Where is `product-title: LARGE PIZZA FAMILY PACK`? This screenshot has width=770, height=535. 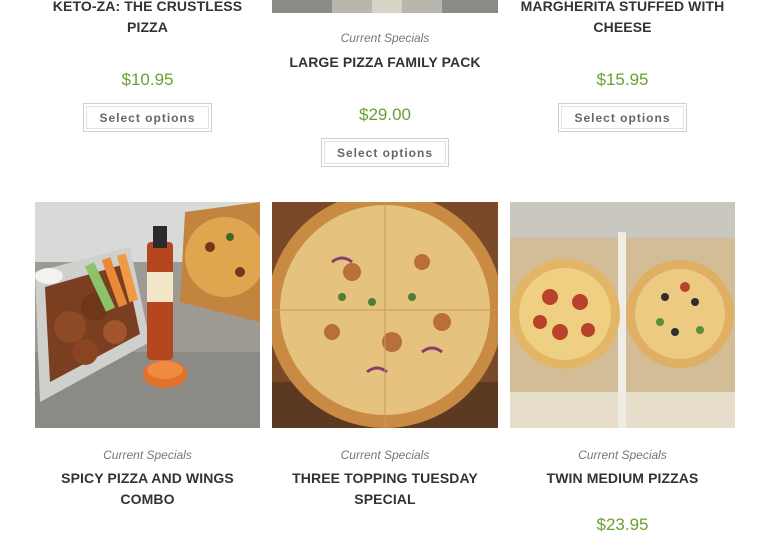 product-title: LARGE PIZZA FAMILY PACK is located at coordinates (385, 62).